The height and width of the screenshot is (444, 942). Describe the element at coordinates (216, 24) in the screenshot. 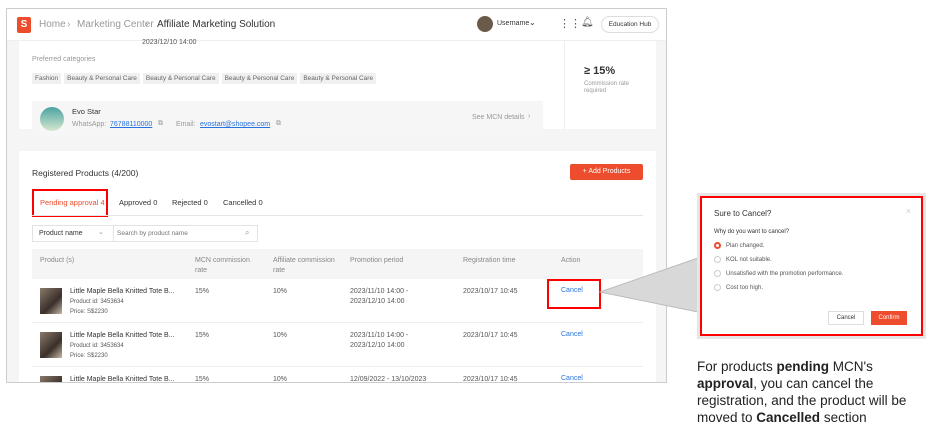

I see `breadcrumb-current: Affiliate Marketing Solution` at that location.